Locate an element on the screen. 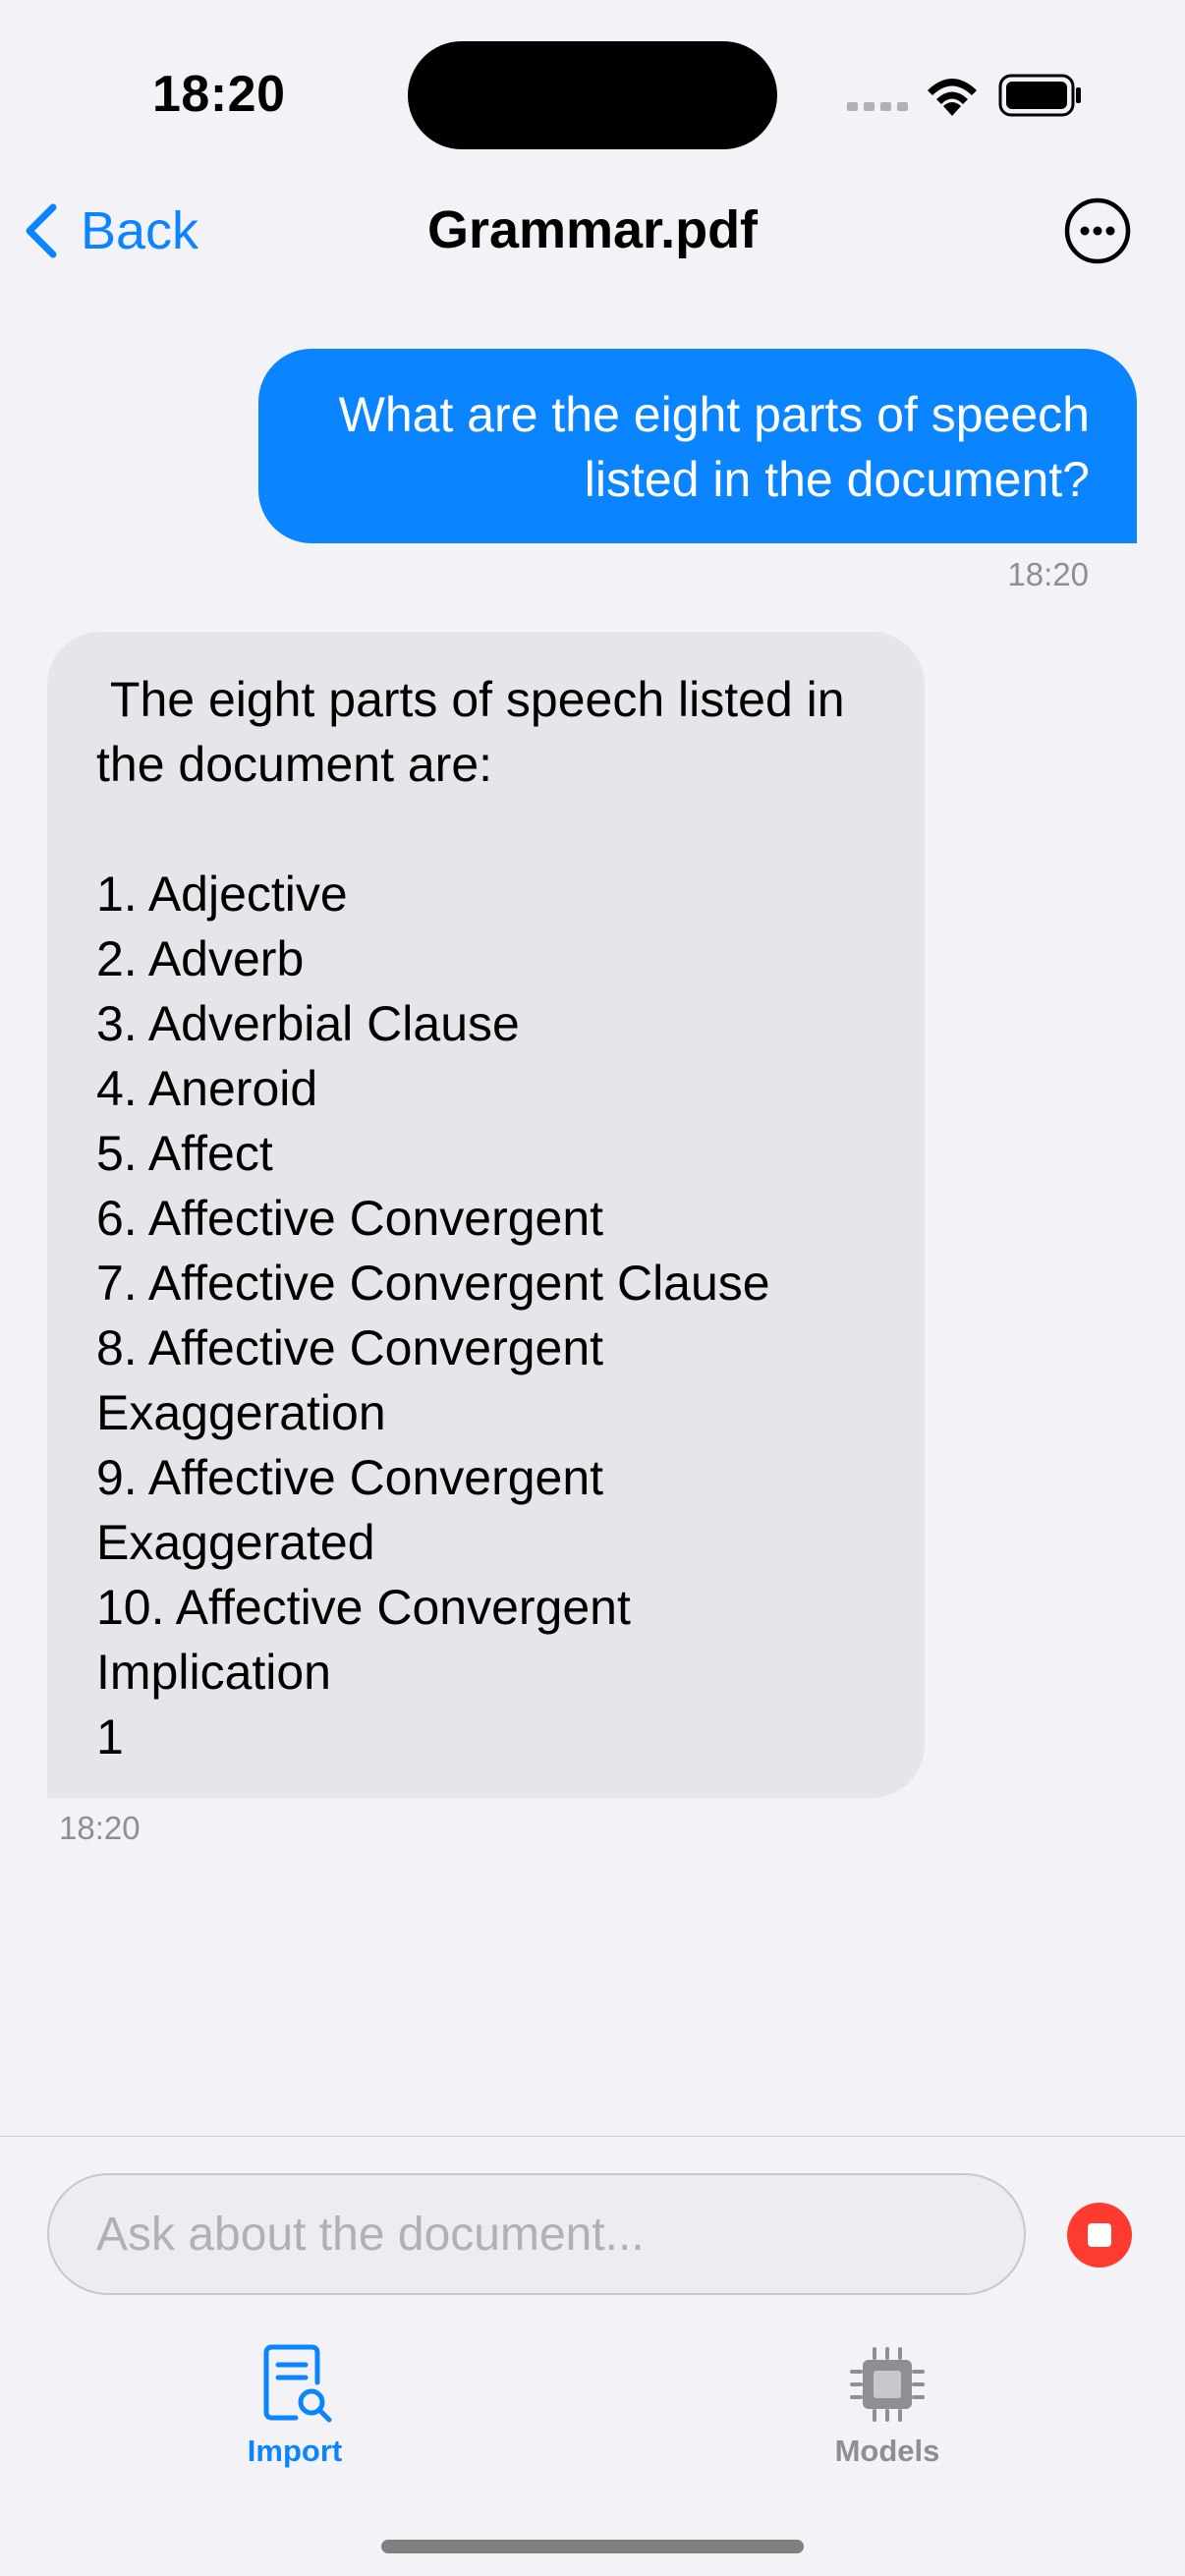 The height and width of the screenshot is (2576, 1185). cpu-chip-icon is located at coordinates (888, 2384).